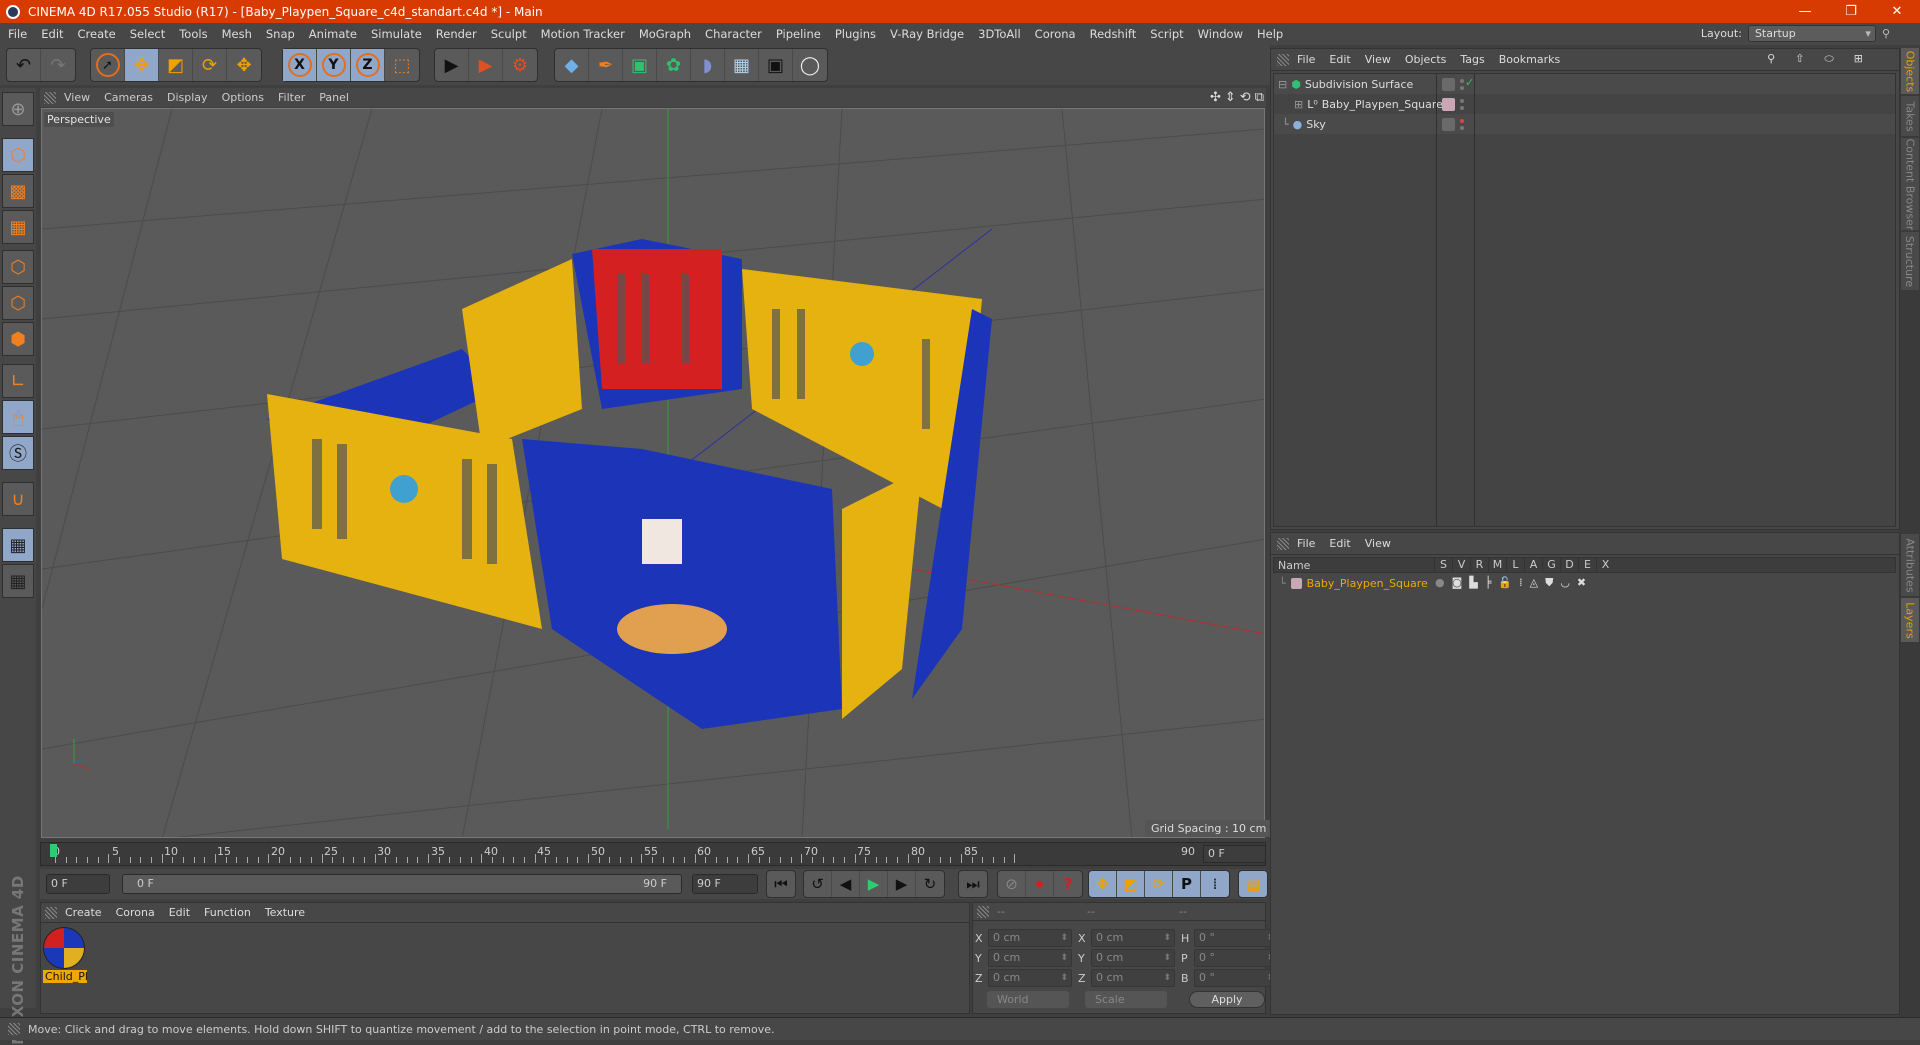 This screenshot has height=1045, width=1920. Describe the element at coordinates (65, 956) in the screenshot. I see `material-swatch: Child_Pl` at that location.